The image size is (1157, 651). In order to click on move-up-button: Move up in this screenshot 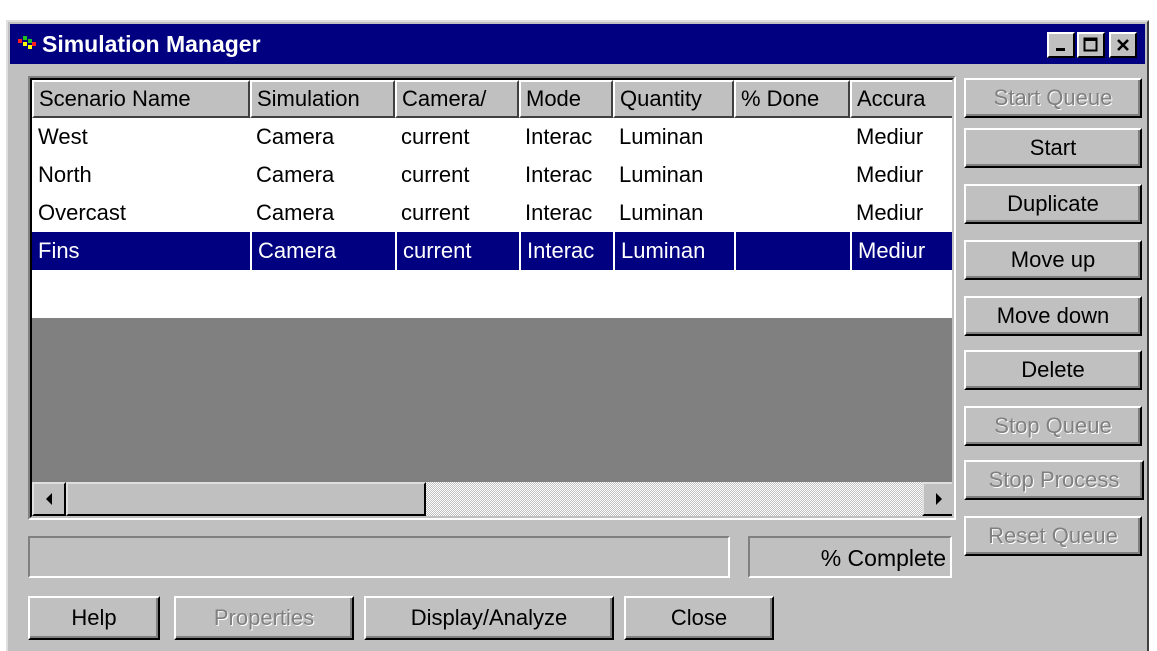, I will do `click(1053, 260)`.